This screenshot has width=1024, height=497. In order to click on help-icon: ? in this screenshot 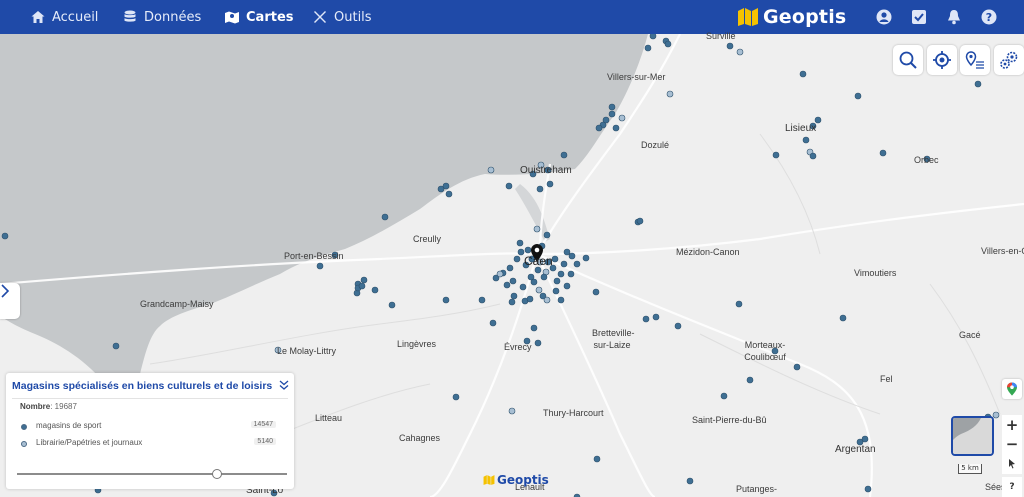, I will do `click(989, 17)`.